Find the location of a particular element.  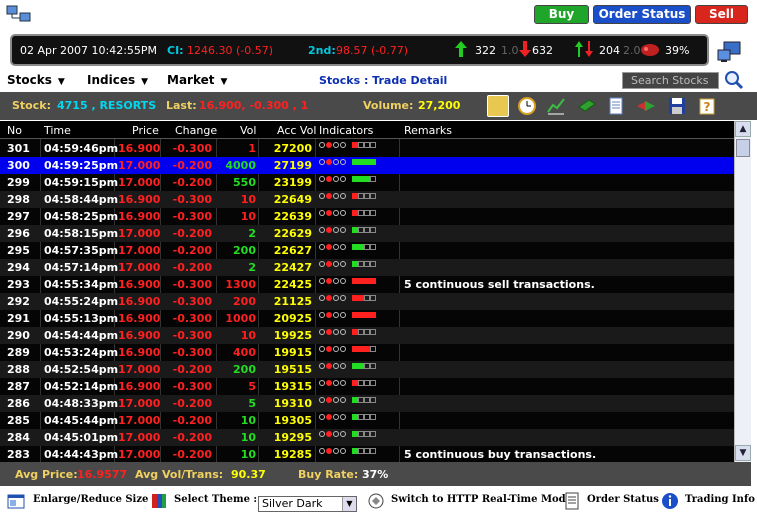

table-row: 288 04:52:54pm 17.000 -0.200 200 19515 is located at coordinates (367, 369).